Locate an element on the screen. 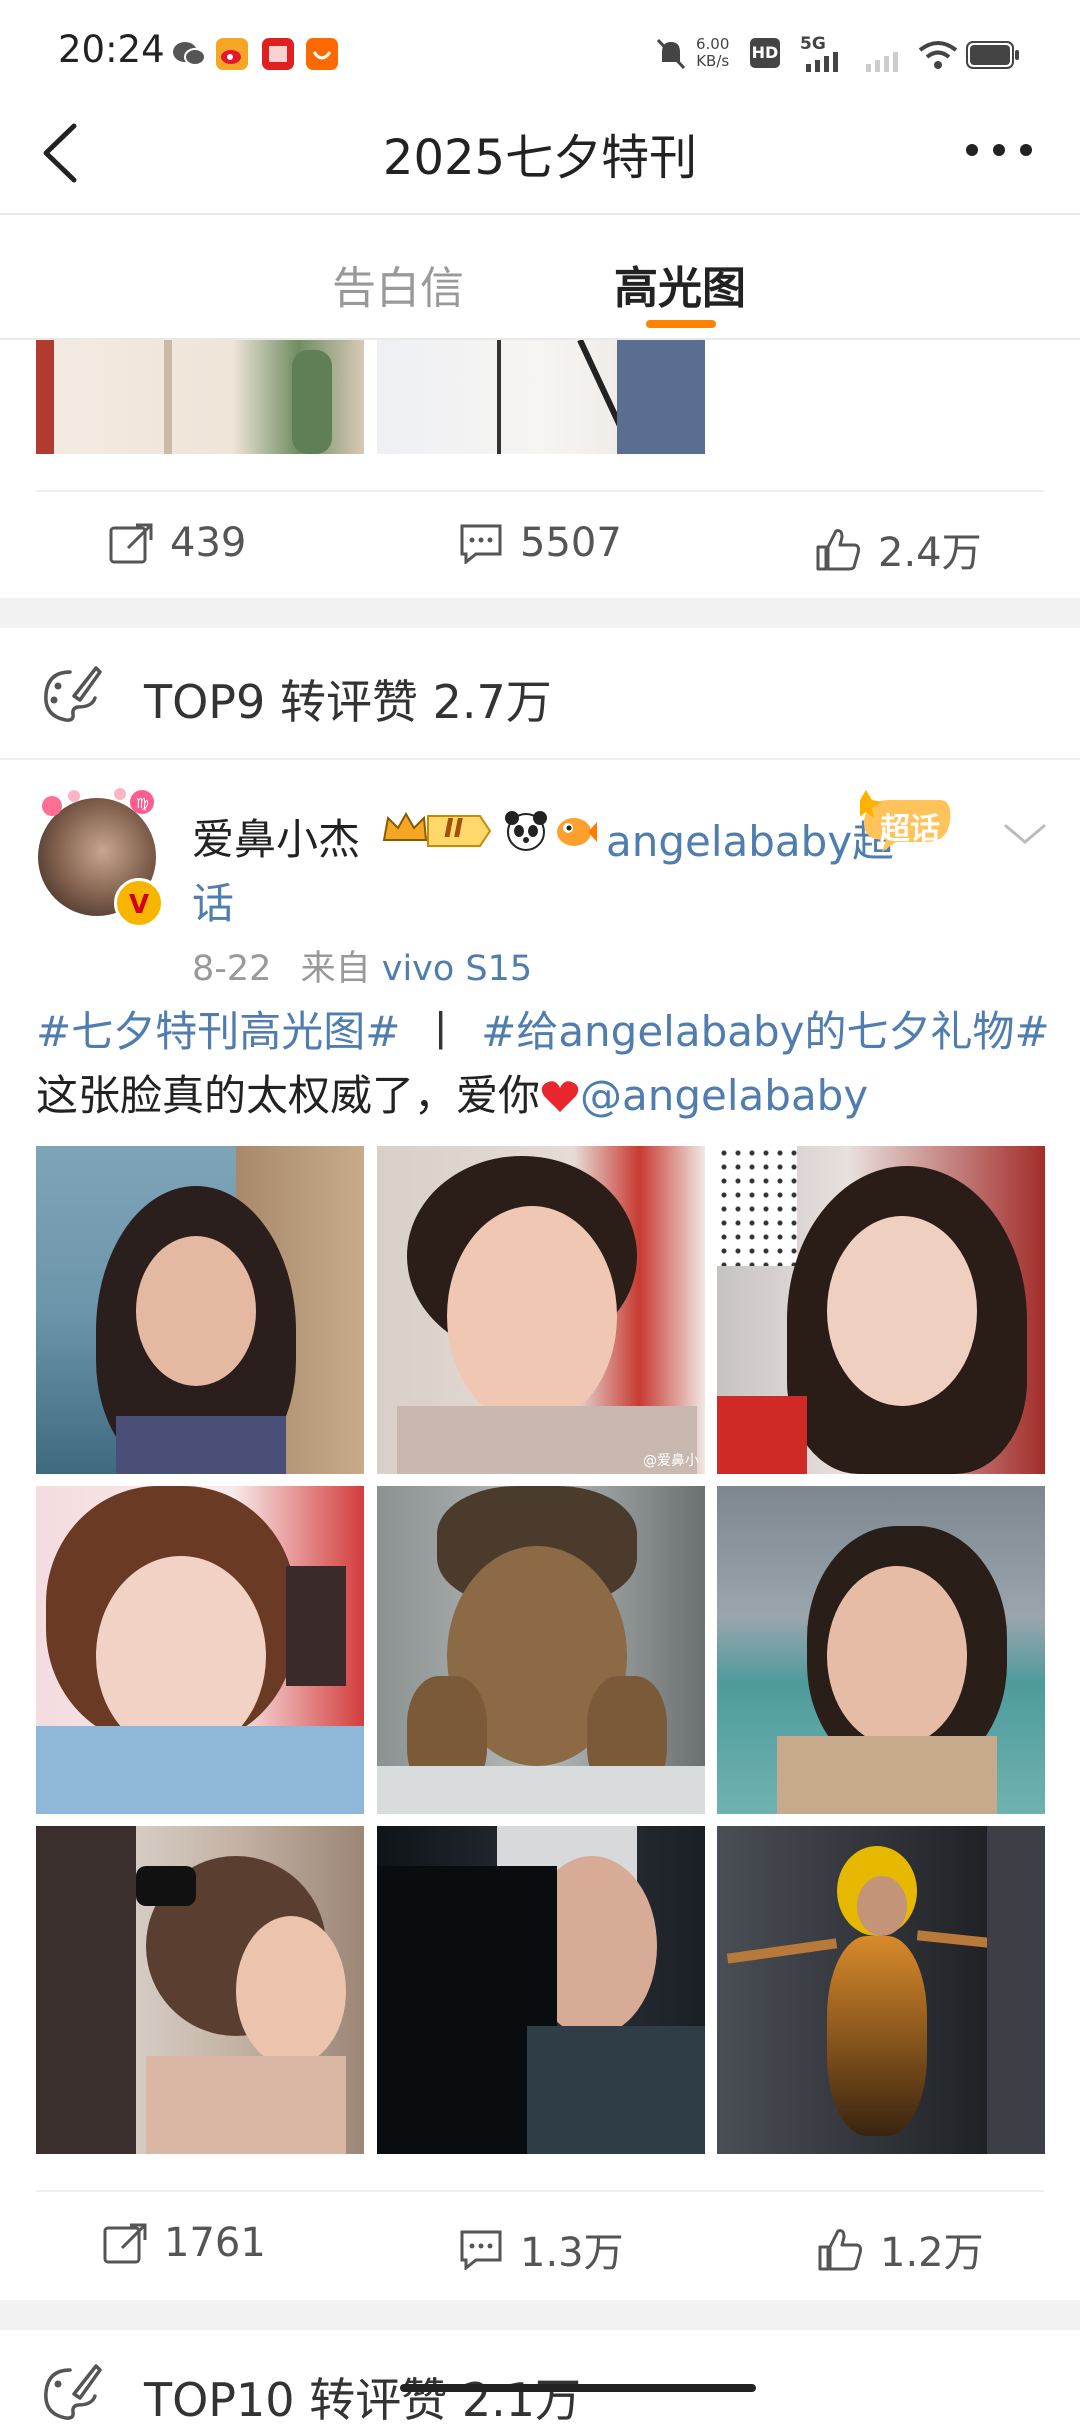  weibo-app-icon is located at coordinates (232, 54).